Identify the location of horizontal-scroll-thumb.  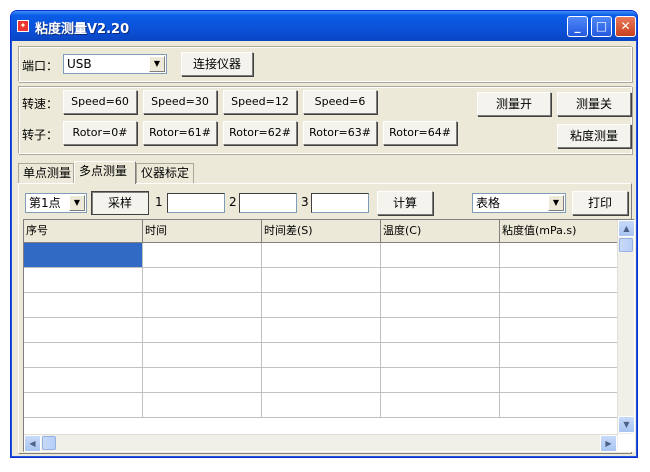
(49, 443).